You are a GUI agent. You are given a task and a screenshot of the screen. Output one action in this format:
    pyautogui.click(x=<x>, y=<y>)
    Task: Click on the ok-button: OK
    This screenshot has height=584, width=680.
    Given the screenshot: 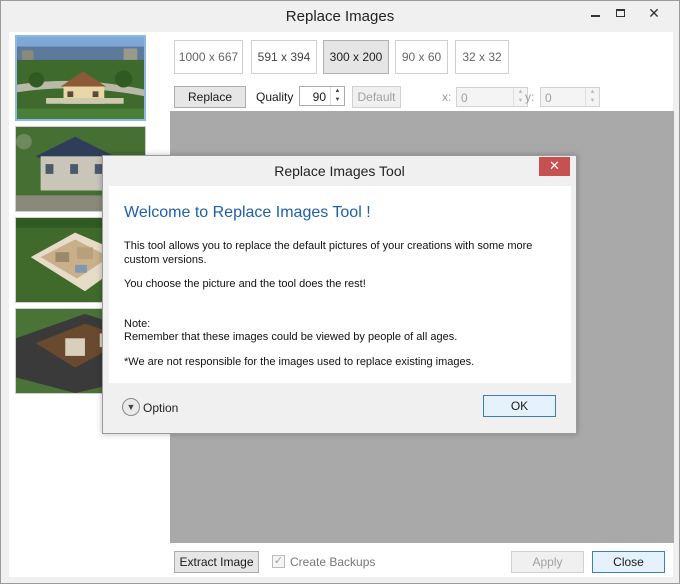 What is the action you would take?
    pyautogui.click(x=519, y=406)
    